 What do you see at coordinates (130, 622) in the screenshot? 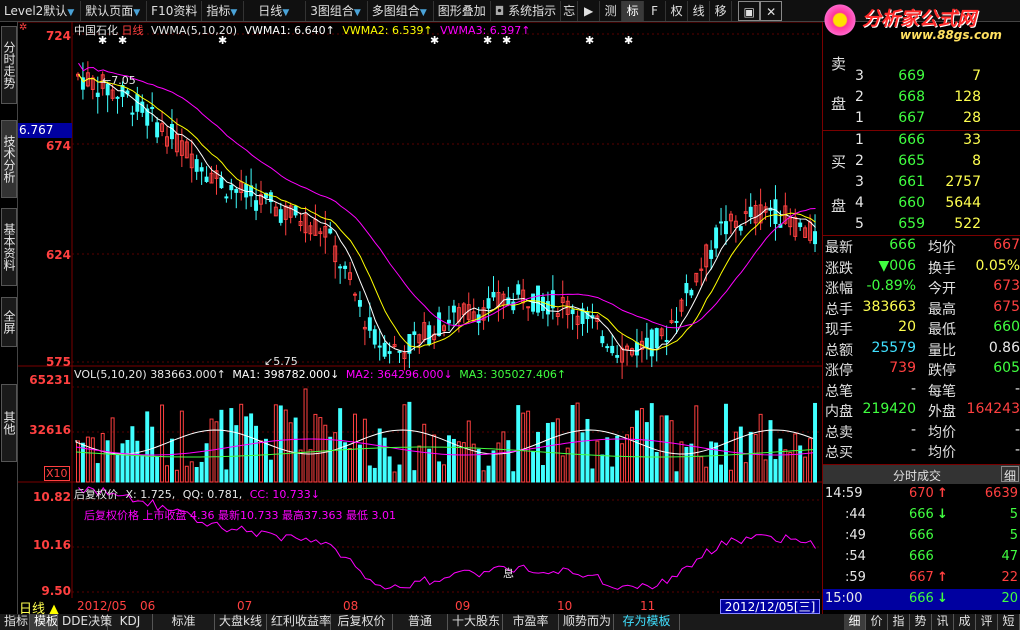
I see `bottom-tab: KDJ` at bounding box center [130, 622].